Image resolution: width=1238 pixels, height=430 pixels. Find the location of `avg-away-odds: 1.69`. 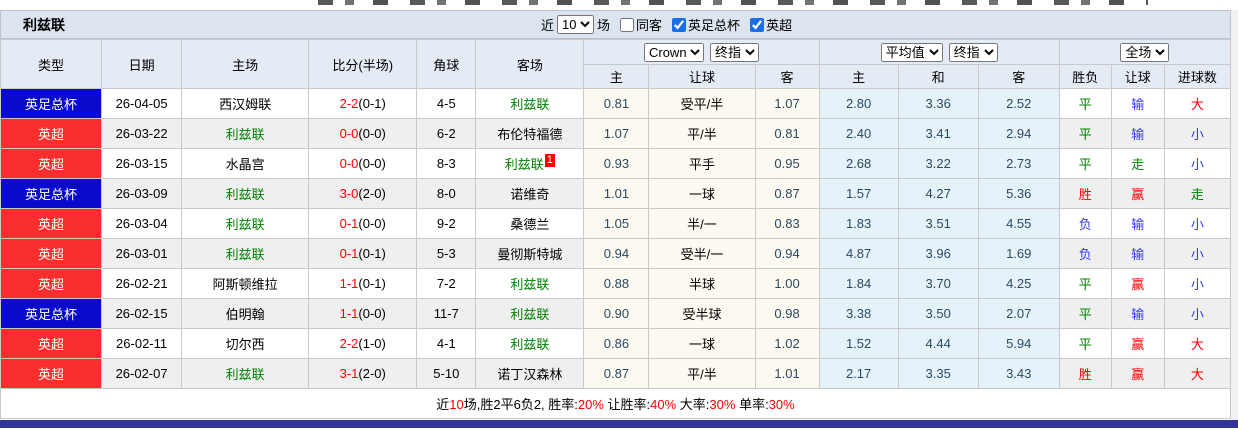

avg-away-odds: 1.69 is located at coordinates (1018, 253).